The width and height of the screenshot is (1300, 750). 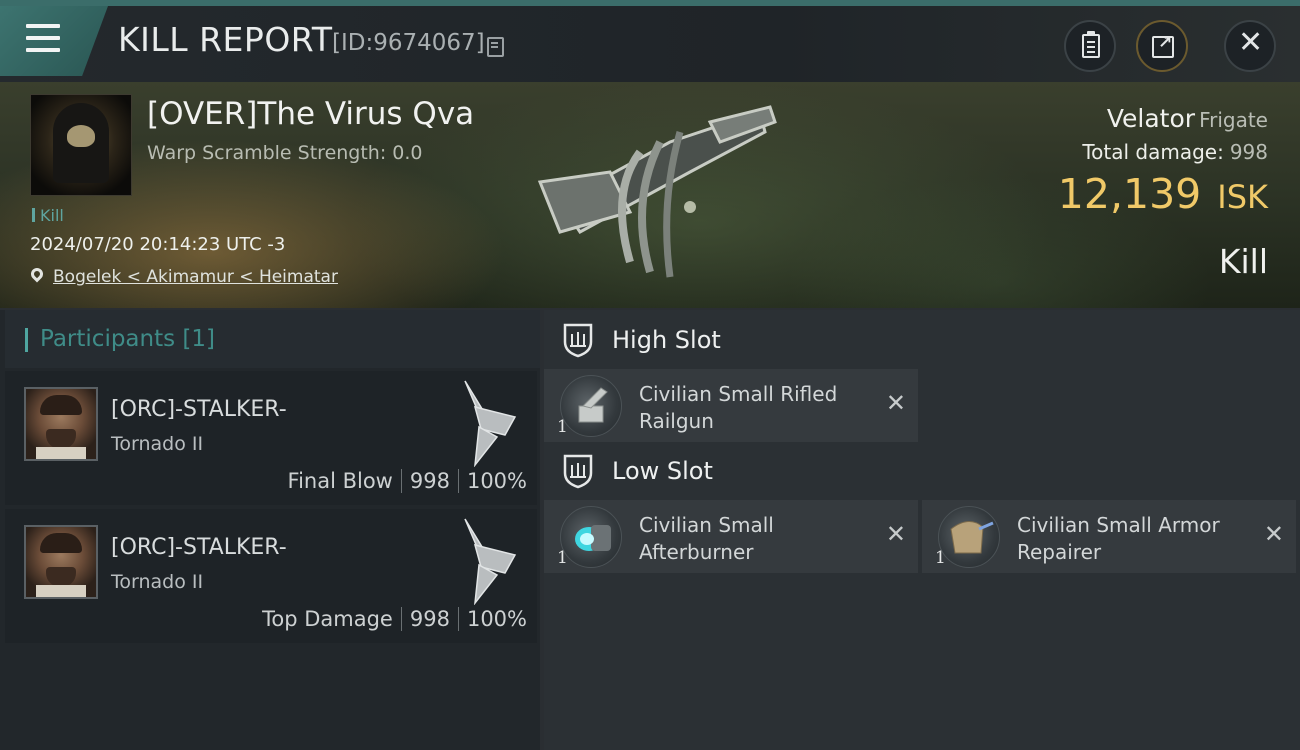 I want to click on module-name: Civilian Small Armor Repairer, so click(x=1118, y=538).